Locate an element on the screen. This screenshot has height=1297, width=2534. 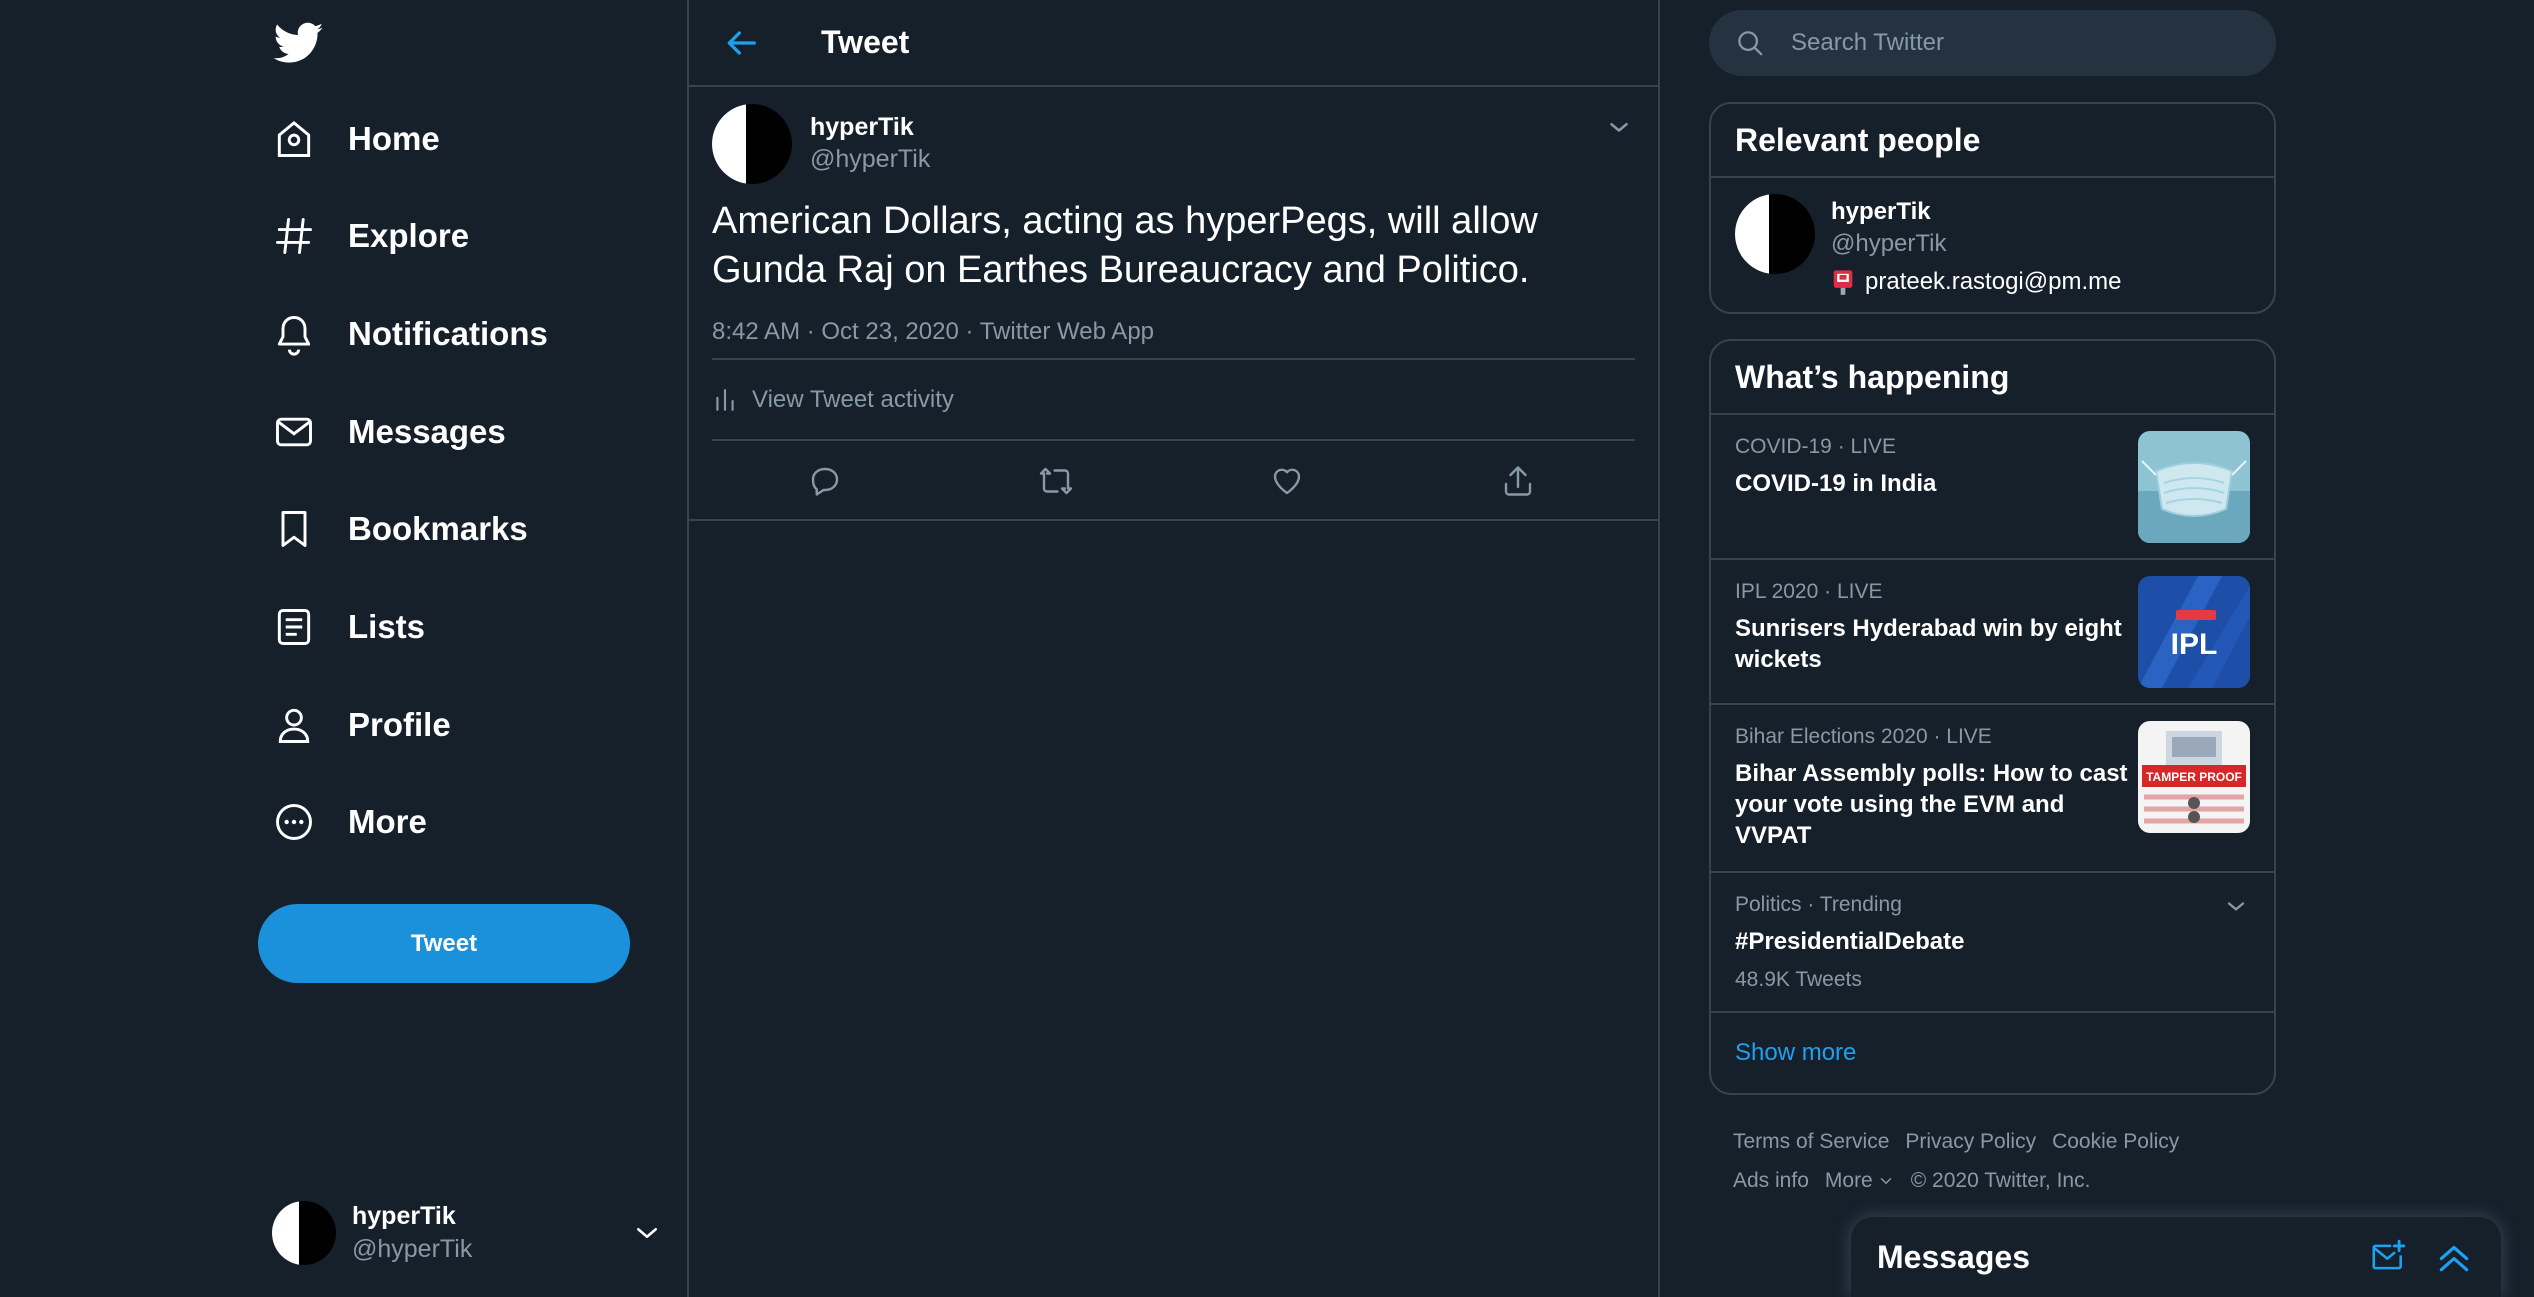
account-switcher: hyperTik @hyperTik is located at coordinates (467, 1233).